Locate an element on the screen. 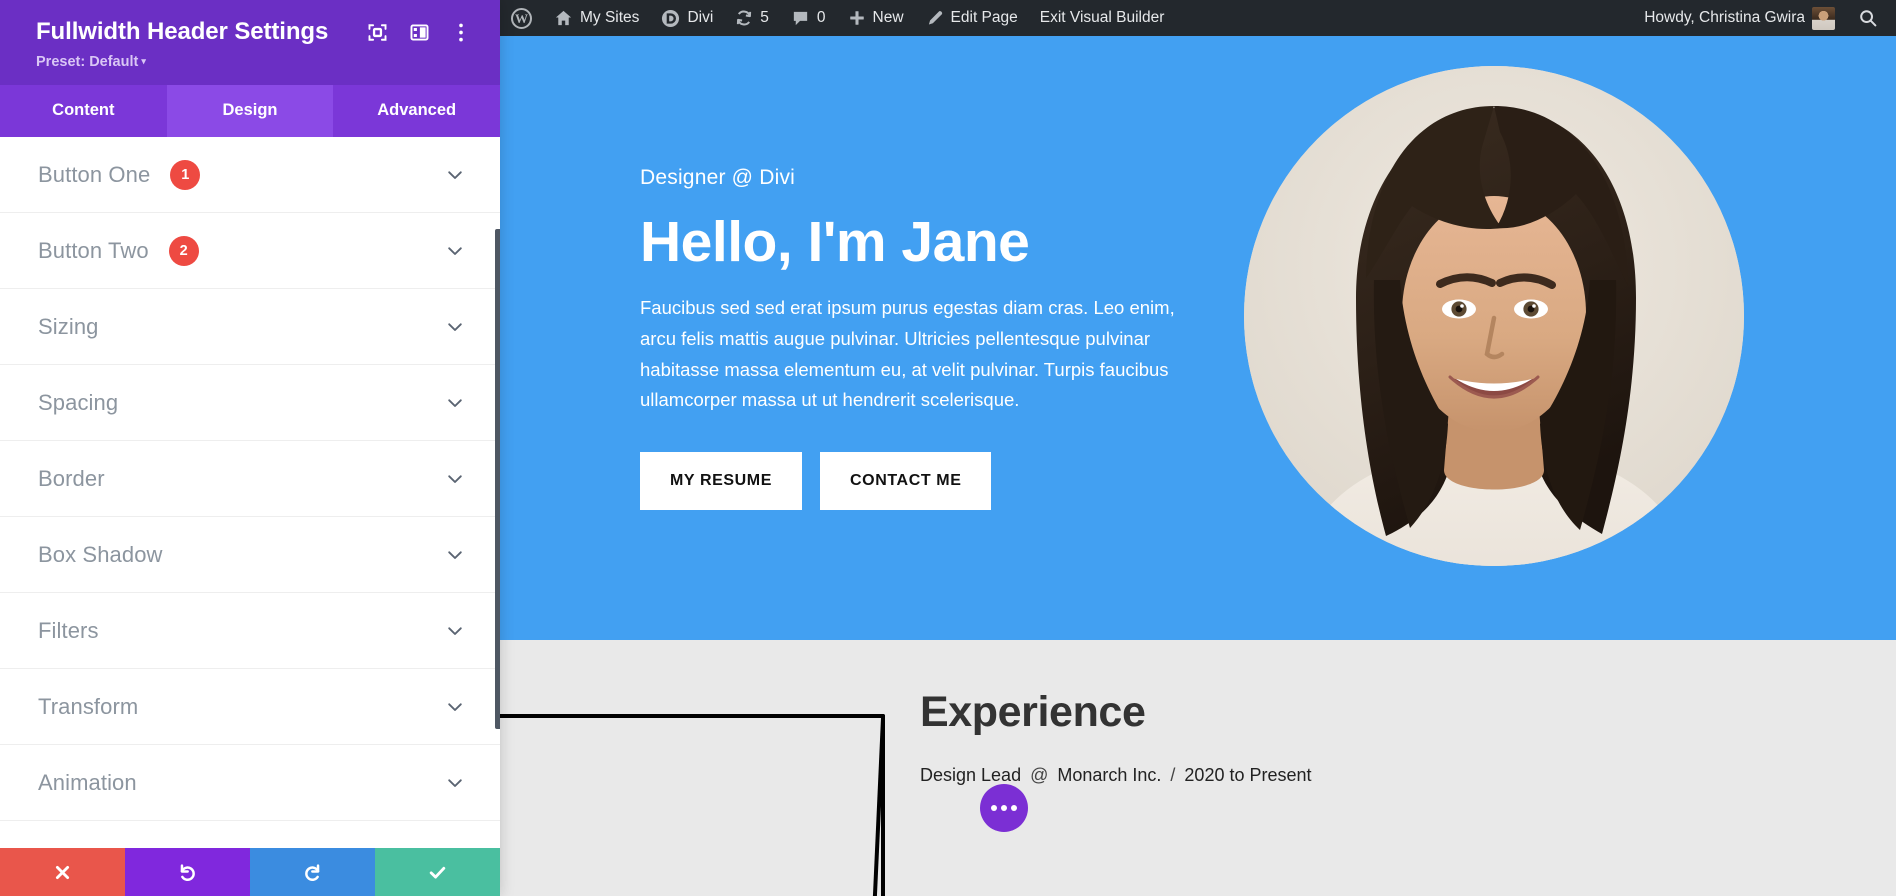  experience-company: Monarch Inc. is located at coordinates (1109, 775).